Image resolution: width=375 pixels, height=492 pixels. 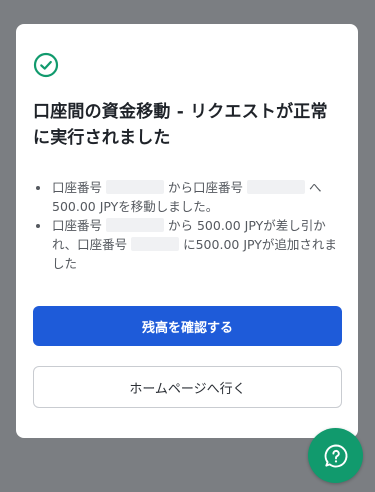 What do you see at coordinates (205, 187) in the screenshot?
I see `text-segment: から口座番号` at bounding box center [205, 187].